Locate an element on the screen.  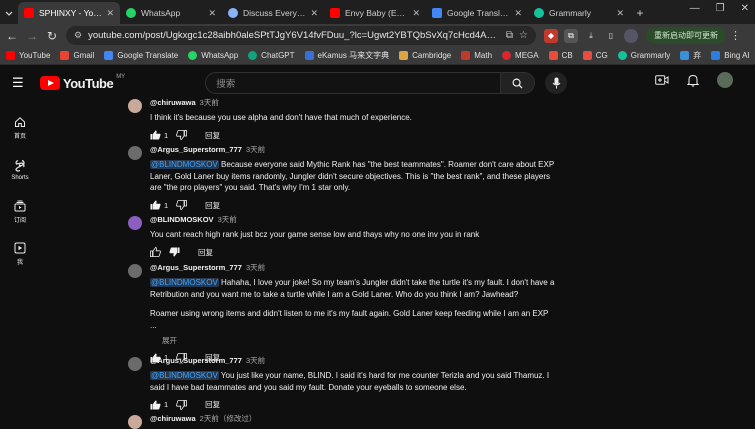
sidebar-item-you: 我 is located at coordinates (20, 254).